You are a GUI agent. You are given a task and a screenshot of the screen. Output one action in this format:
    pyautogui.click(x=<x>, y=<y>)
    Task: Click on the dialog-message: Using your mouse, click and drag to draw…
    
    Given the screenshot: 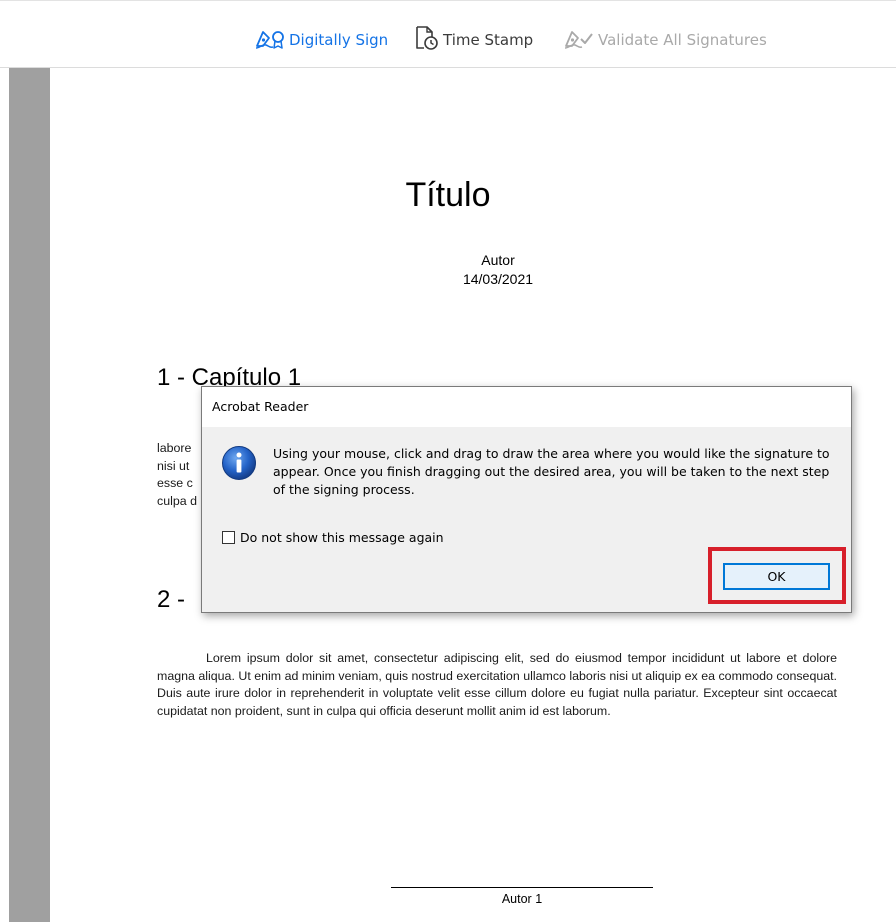 What is the action you would take?
    pyautogui.click(x=551, y=471)
    